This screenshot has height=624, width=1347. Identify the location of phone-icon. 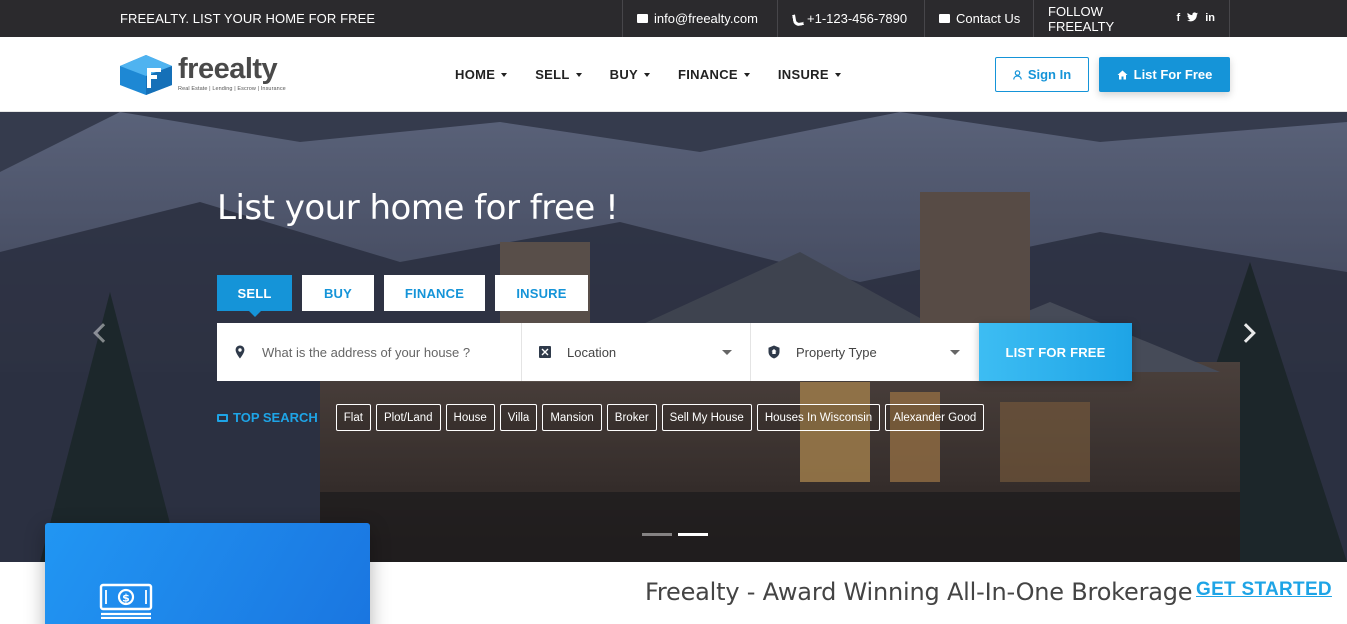
(796, 18).